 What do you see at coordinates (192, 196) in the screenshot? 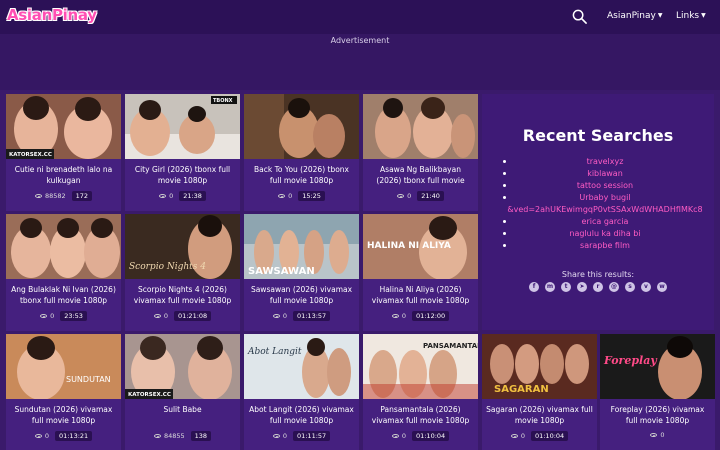
I see `duration-badge: 21:38` at bounding box center [192, 196].